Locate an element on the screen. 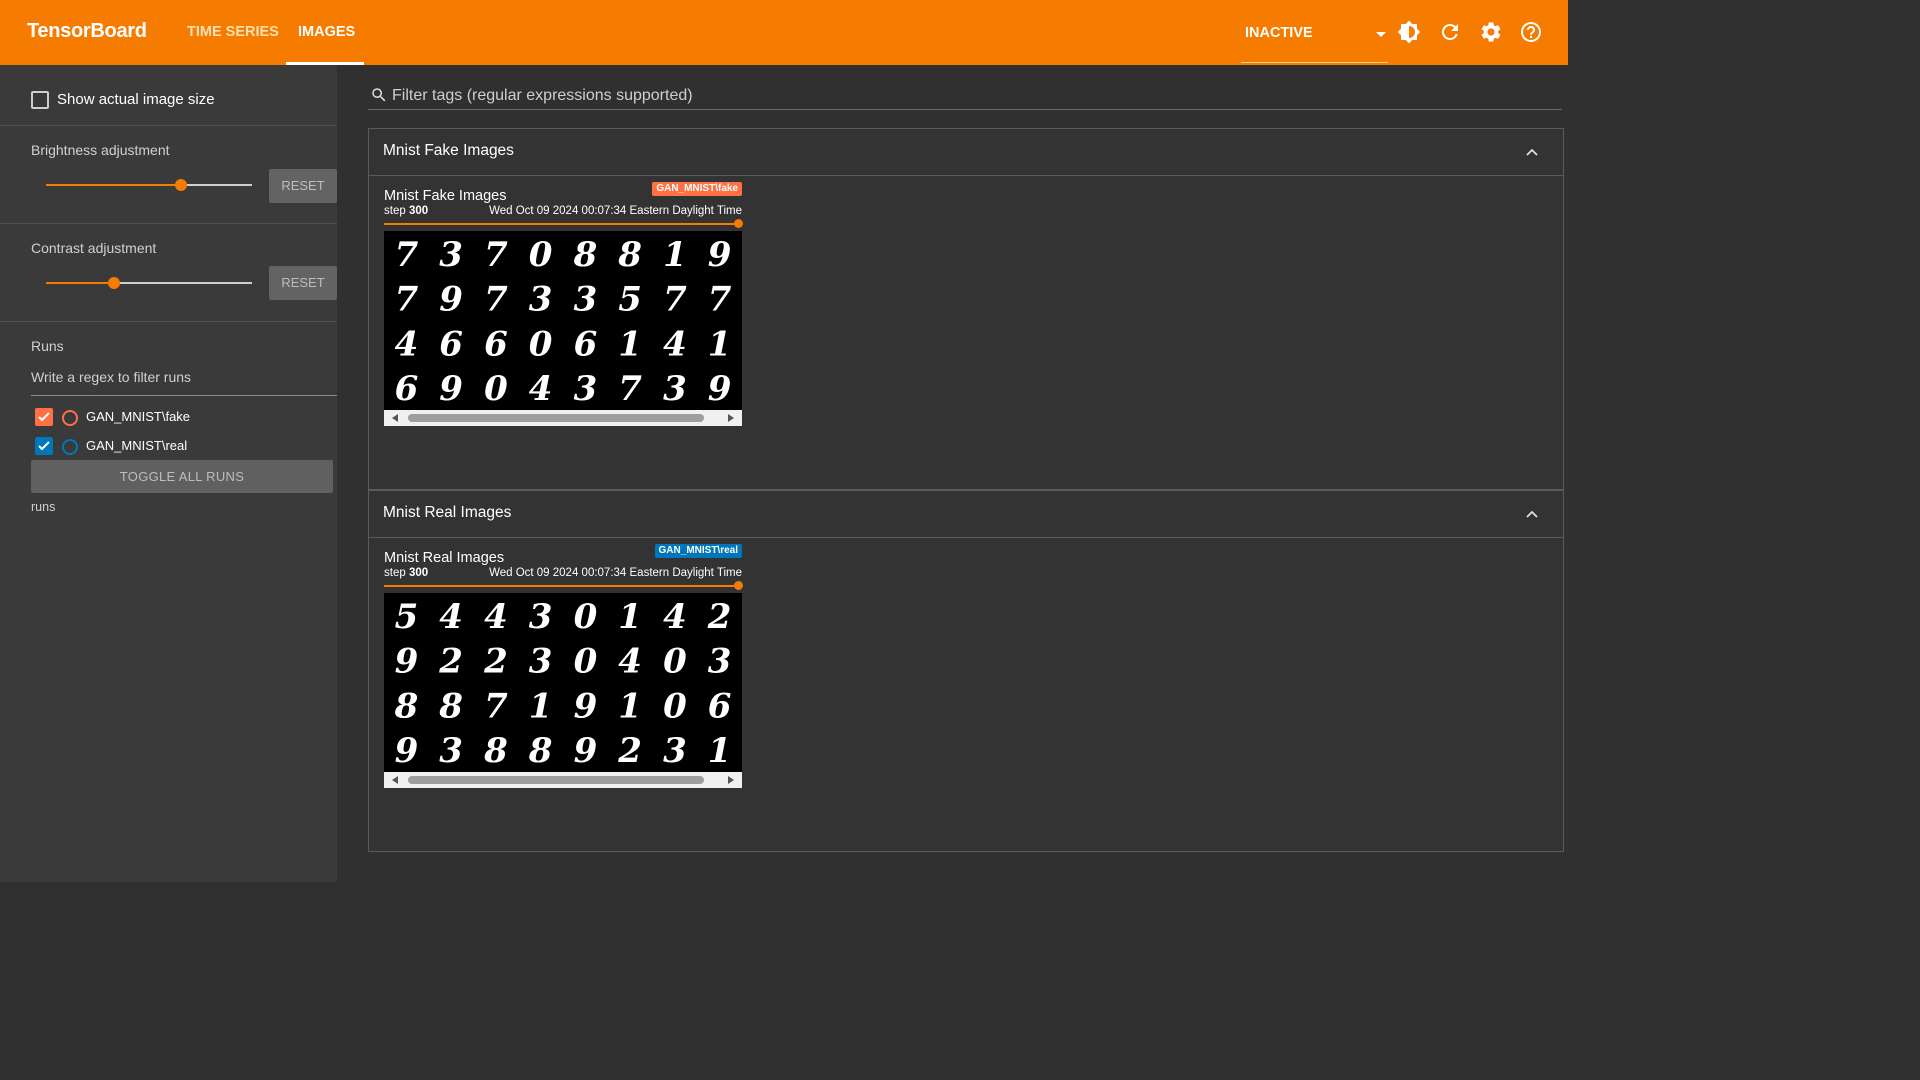 This screenshot has height=1080, width=1920. toggle-all-runs-button: TOGGLE ALL RUNS is located at coordinates (182, 476).